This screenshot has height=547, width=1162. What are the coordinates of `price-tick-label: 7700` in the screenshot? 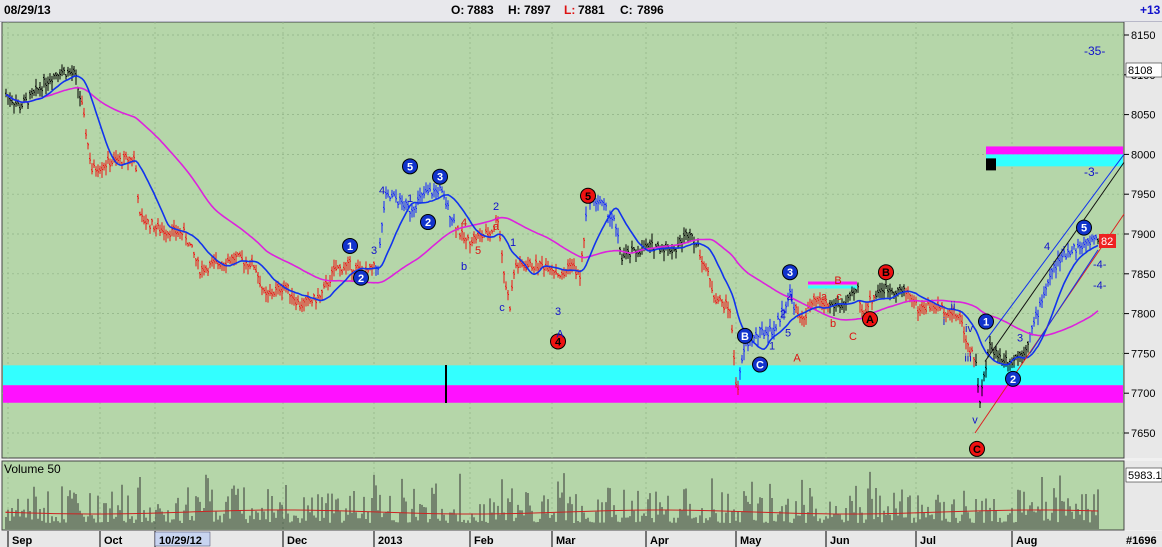 It's located at (1143, 394).